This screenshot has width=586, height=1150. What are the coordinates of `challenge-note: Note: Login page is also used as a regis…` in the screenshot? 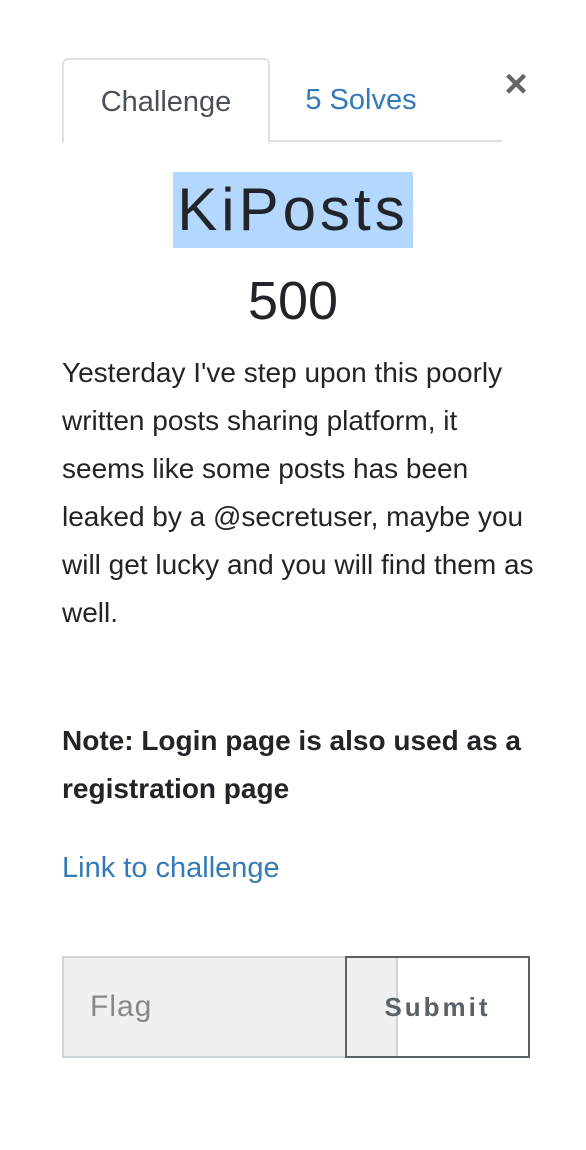 It's located at (291, 764).